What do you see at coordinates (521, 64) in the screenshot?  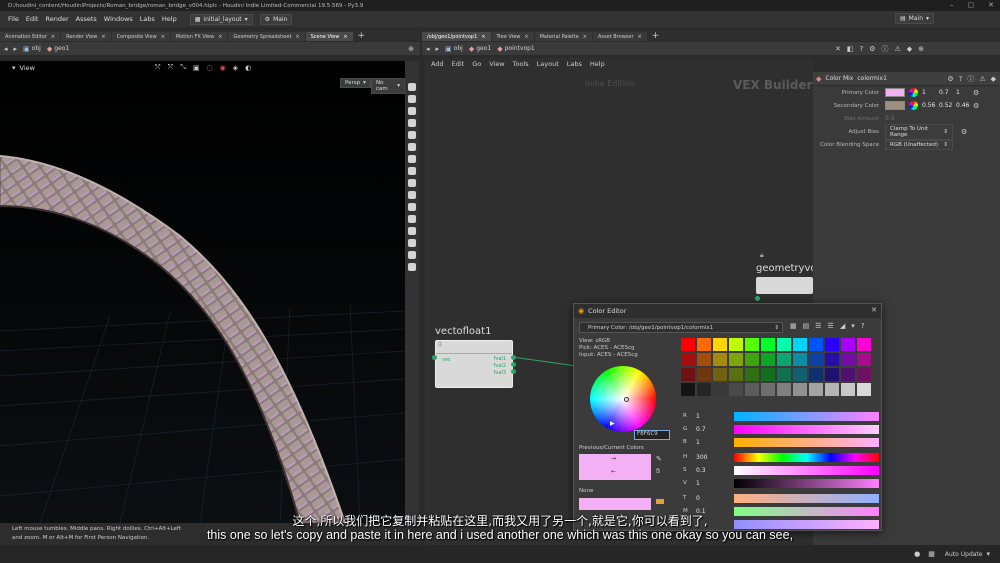 I see `net-menu-tools: Tools` at bounding box center [521, 64].